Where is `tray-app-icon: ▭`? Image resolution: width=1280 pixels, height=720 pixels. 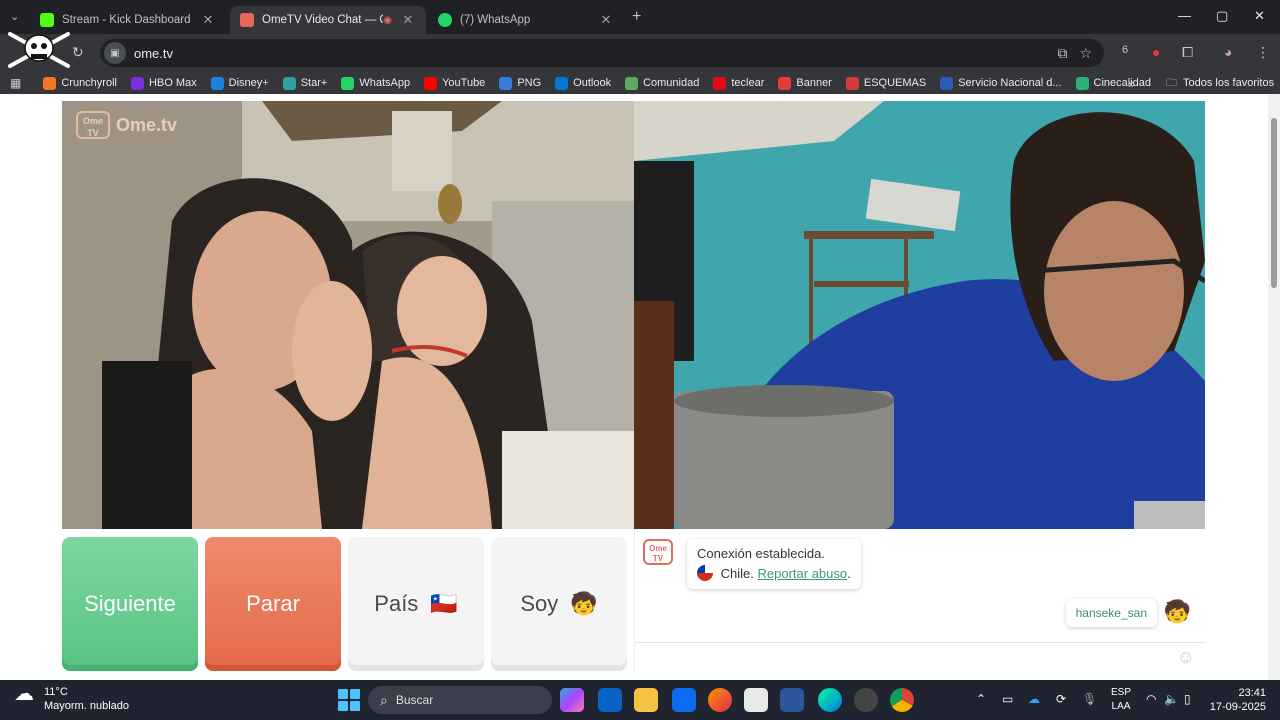 tray-app-icon: ▭ is located at coordinates (1007, 699).